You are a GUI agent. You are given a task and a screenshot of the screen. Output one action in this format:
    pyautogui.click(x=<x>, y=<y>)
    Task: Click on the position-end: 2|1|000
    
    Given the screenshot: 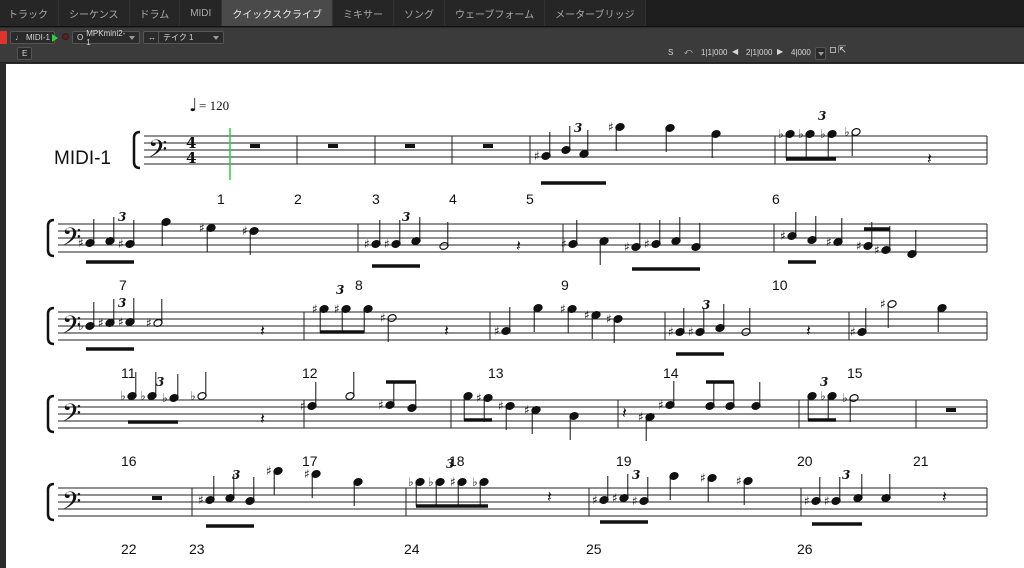 What is the action you would take?
    pyautogui.click(x=759, y=52)
    